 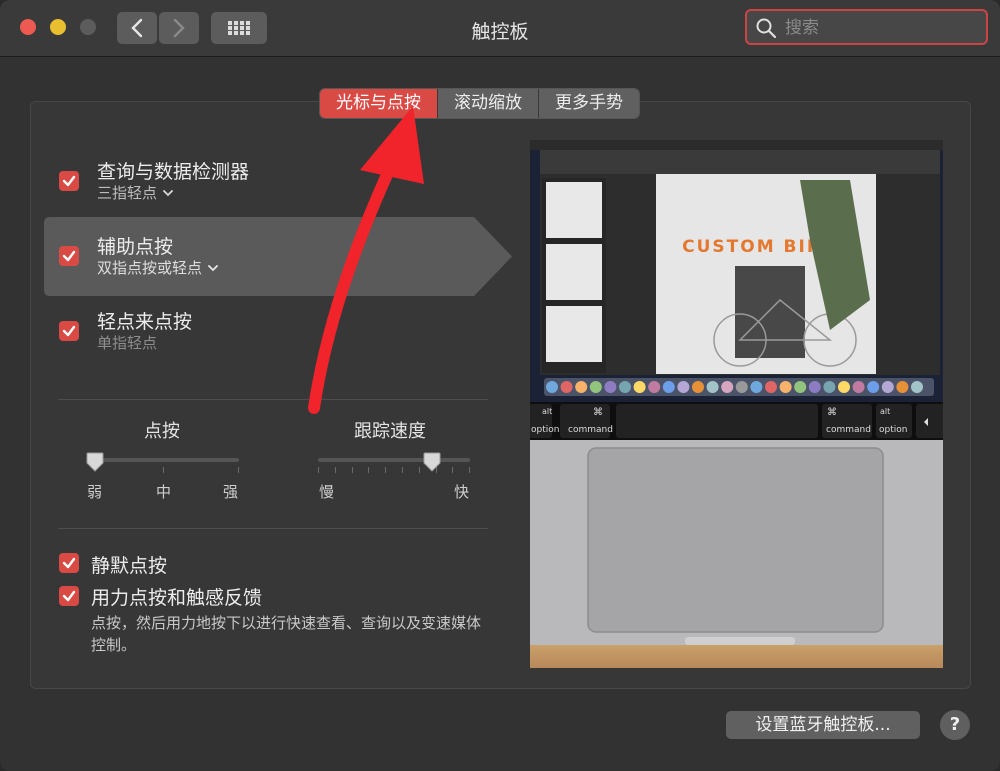 I want to click on silent-click-label: 静默点按, so click(x=129, y=566).